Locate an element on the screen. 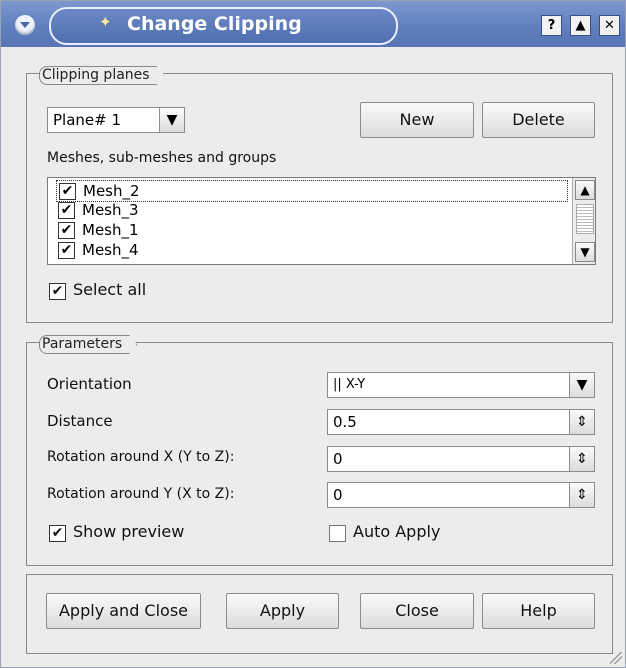  clipping-planes-title: Clipping planes is located at coordinates (102, 75).